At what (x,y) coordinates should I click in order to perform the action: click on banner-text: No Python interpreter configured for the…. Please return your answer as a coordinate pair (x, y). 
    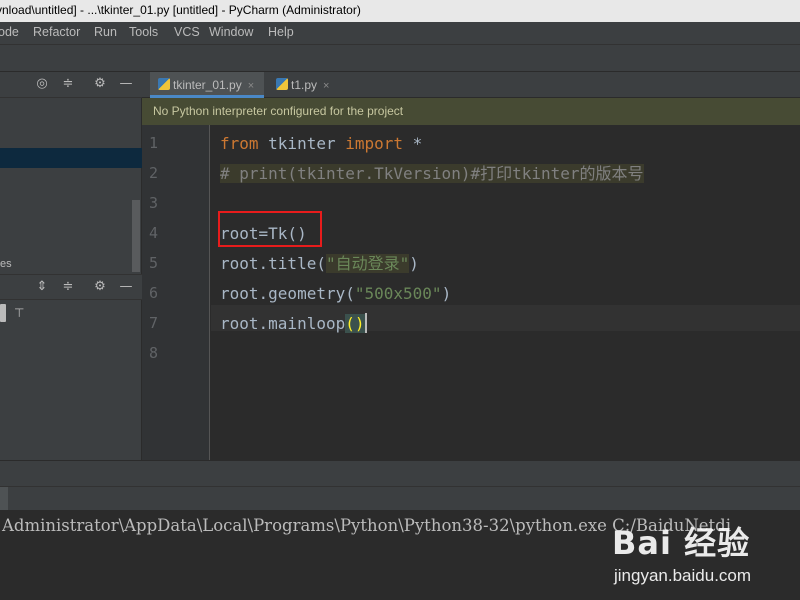
    Looking at the image, I should click on (278, 111).